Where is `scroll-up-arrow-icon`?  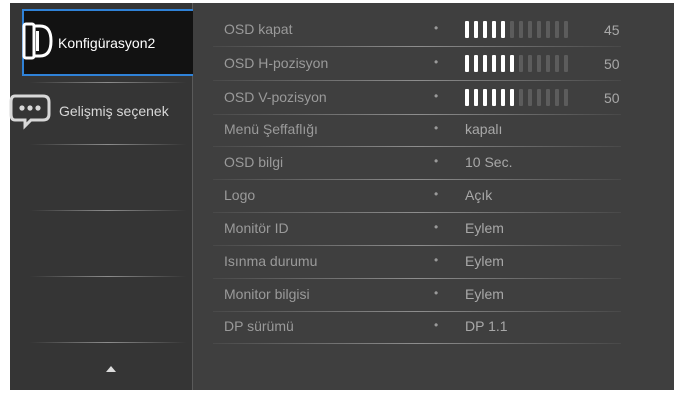
scroll-up-arrow-icon is located at coordinates (111, 369).